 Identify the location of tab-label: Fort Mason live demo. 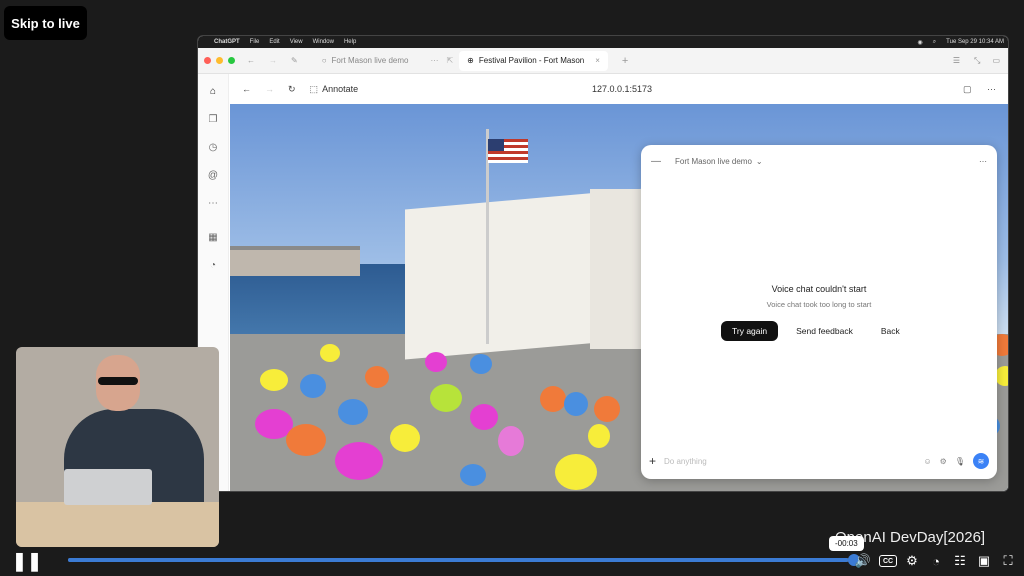
(370, 60).